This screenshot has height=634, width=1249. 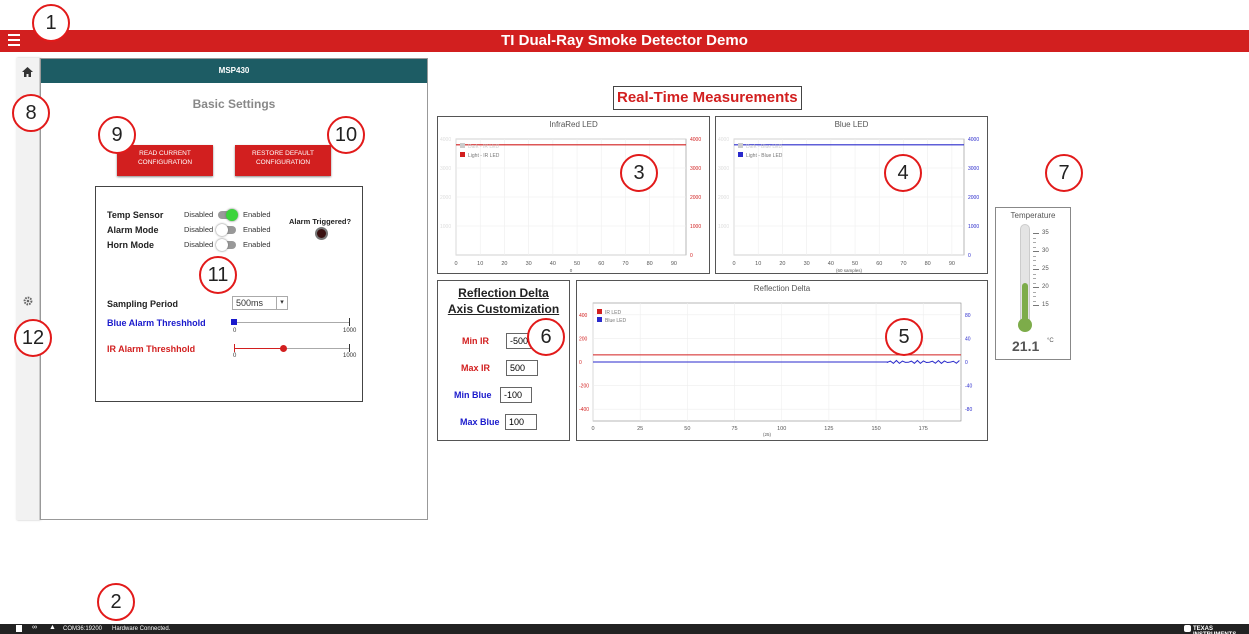 I want to click on horn-mode-toggle, so click(x=226, y=245).